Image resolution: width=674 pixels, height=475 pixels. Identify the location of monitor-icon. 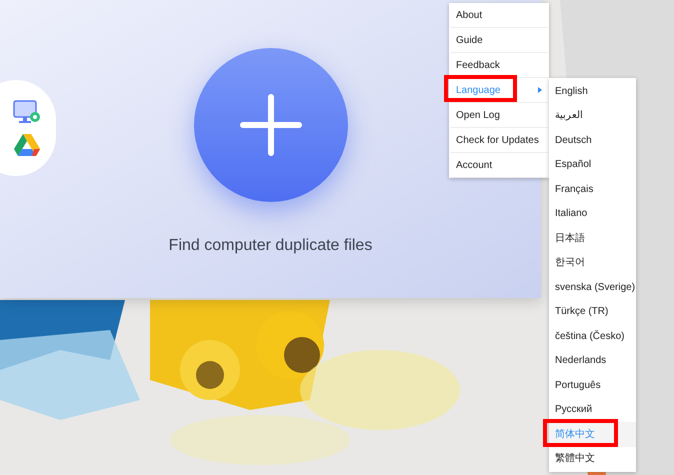
(27, 113).